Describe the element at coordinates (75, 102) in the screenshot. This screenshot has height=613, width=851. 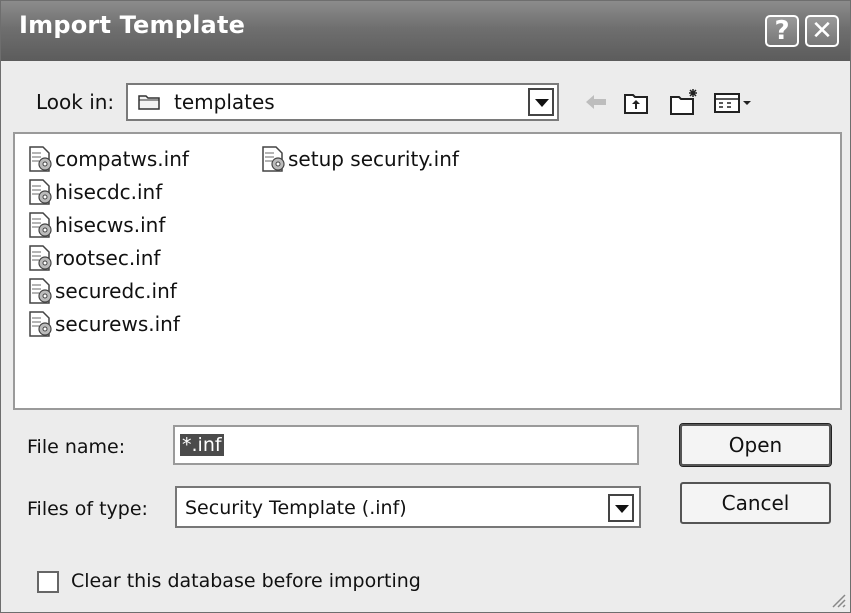
I see `look-in-label: Look in:` at that location.